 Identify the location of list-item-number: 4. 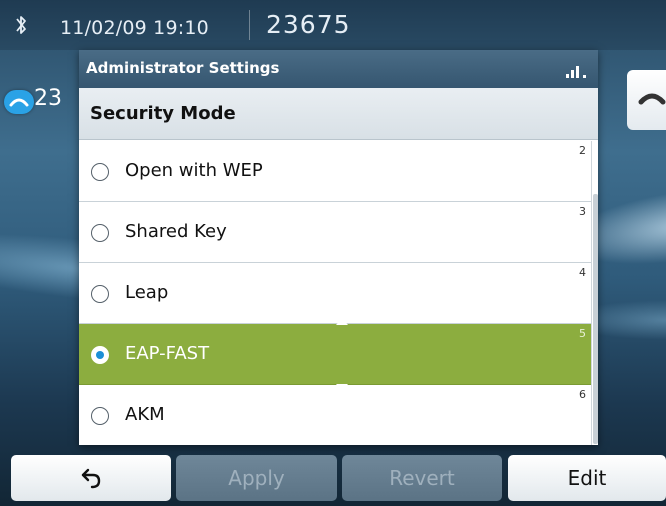
(582, 272).